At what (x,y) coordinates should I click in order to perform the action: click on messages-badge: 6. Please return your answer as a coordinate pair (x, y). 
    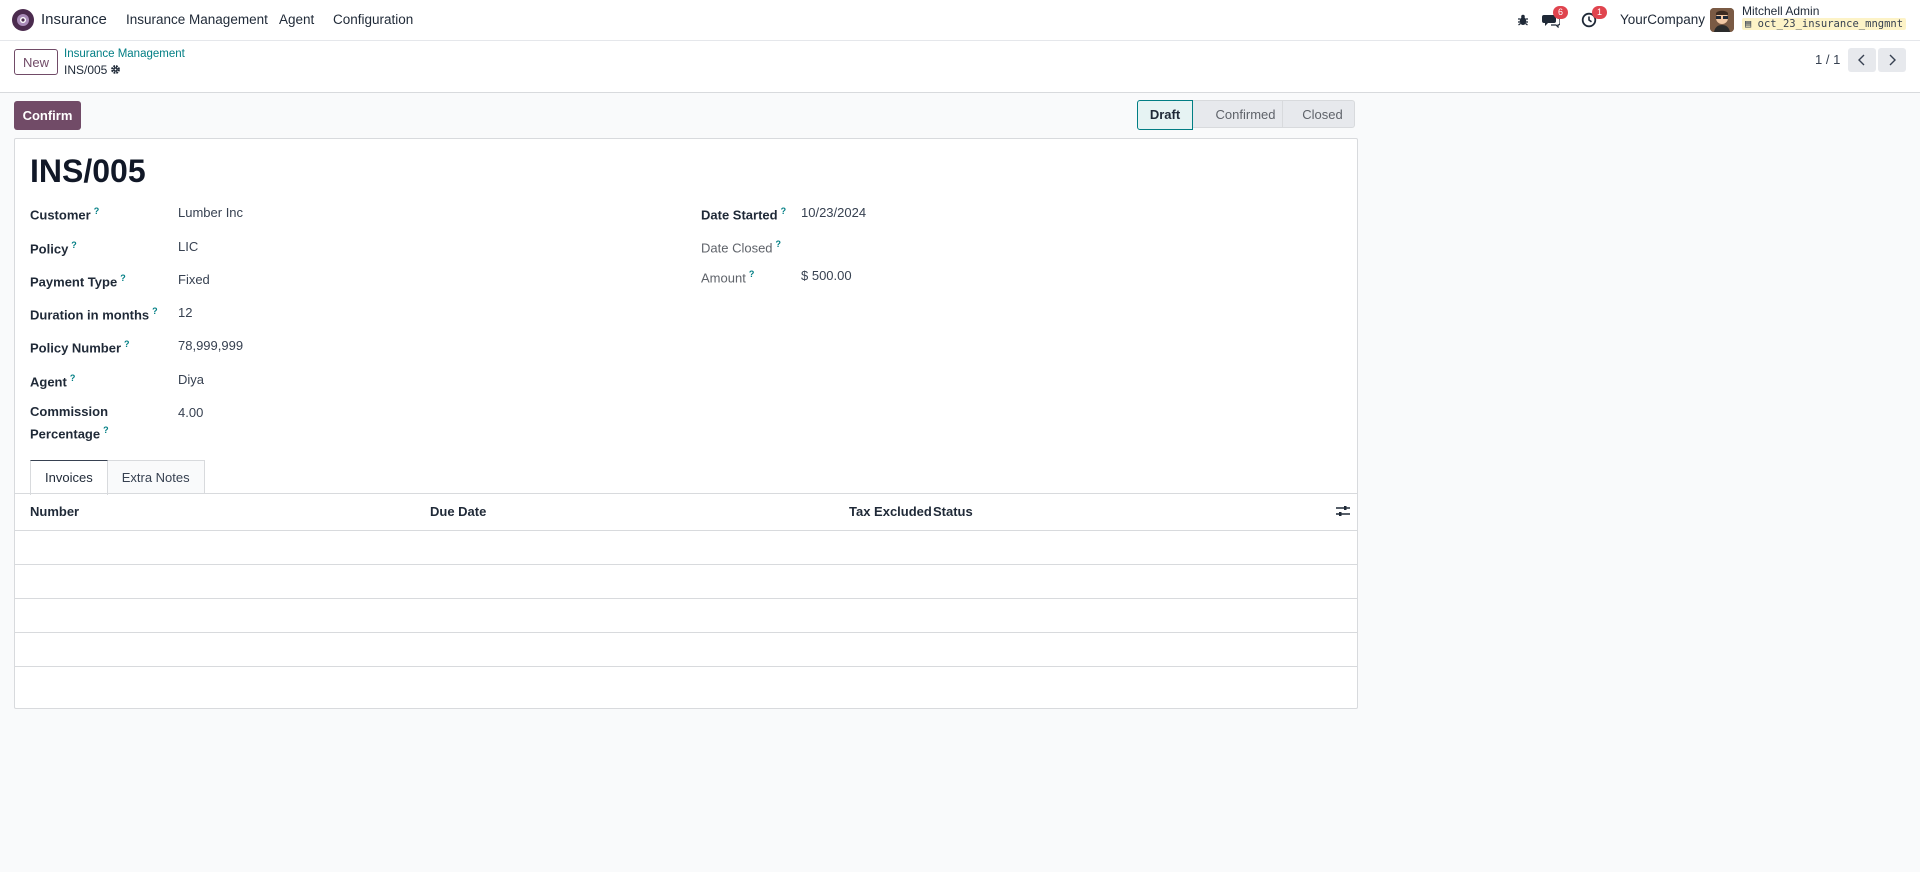
    Looking at the image, I should click on (1560, 12).